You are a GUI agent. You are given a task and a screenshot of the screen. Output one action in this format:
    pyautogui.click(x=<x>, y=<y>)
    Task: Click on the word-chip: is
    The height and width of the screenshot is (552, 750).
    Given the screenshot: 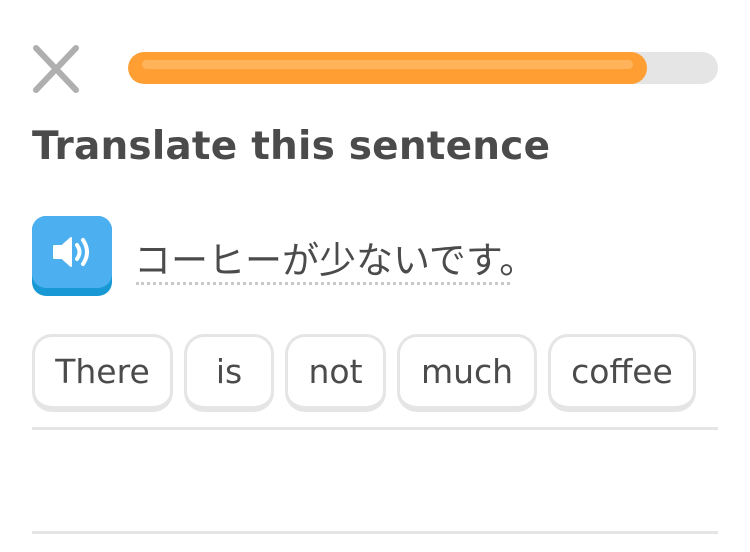 What is the action you would take?
    pyautogui.click(x=229, y=373)
    